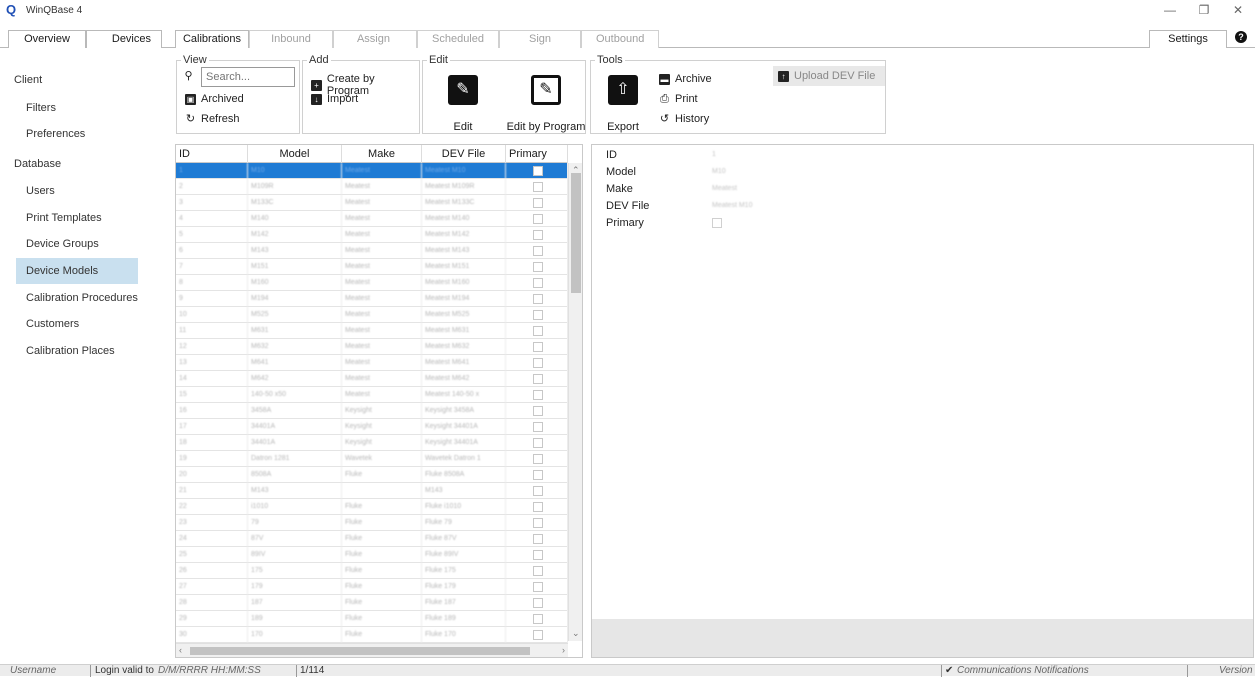  What do you see at coordinates (576, 233) in the screenshot?
I see `vertical-scroll-thumb` at bounding box center [576, 233].